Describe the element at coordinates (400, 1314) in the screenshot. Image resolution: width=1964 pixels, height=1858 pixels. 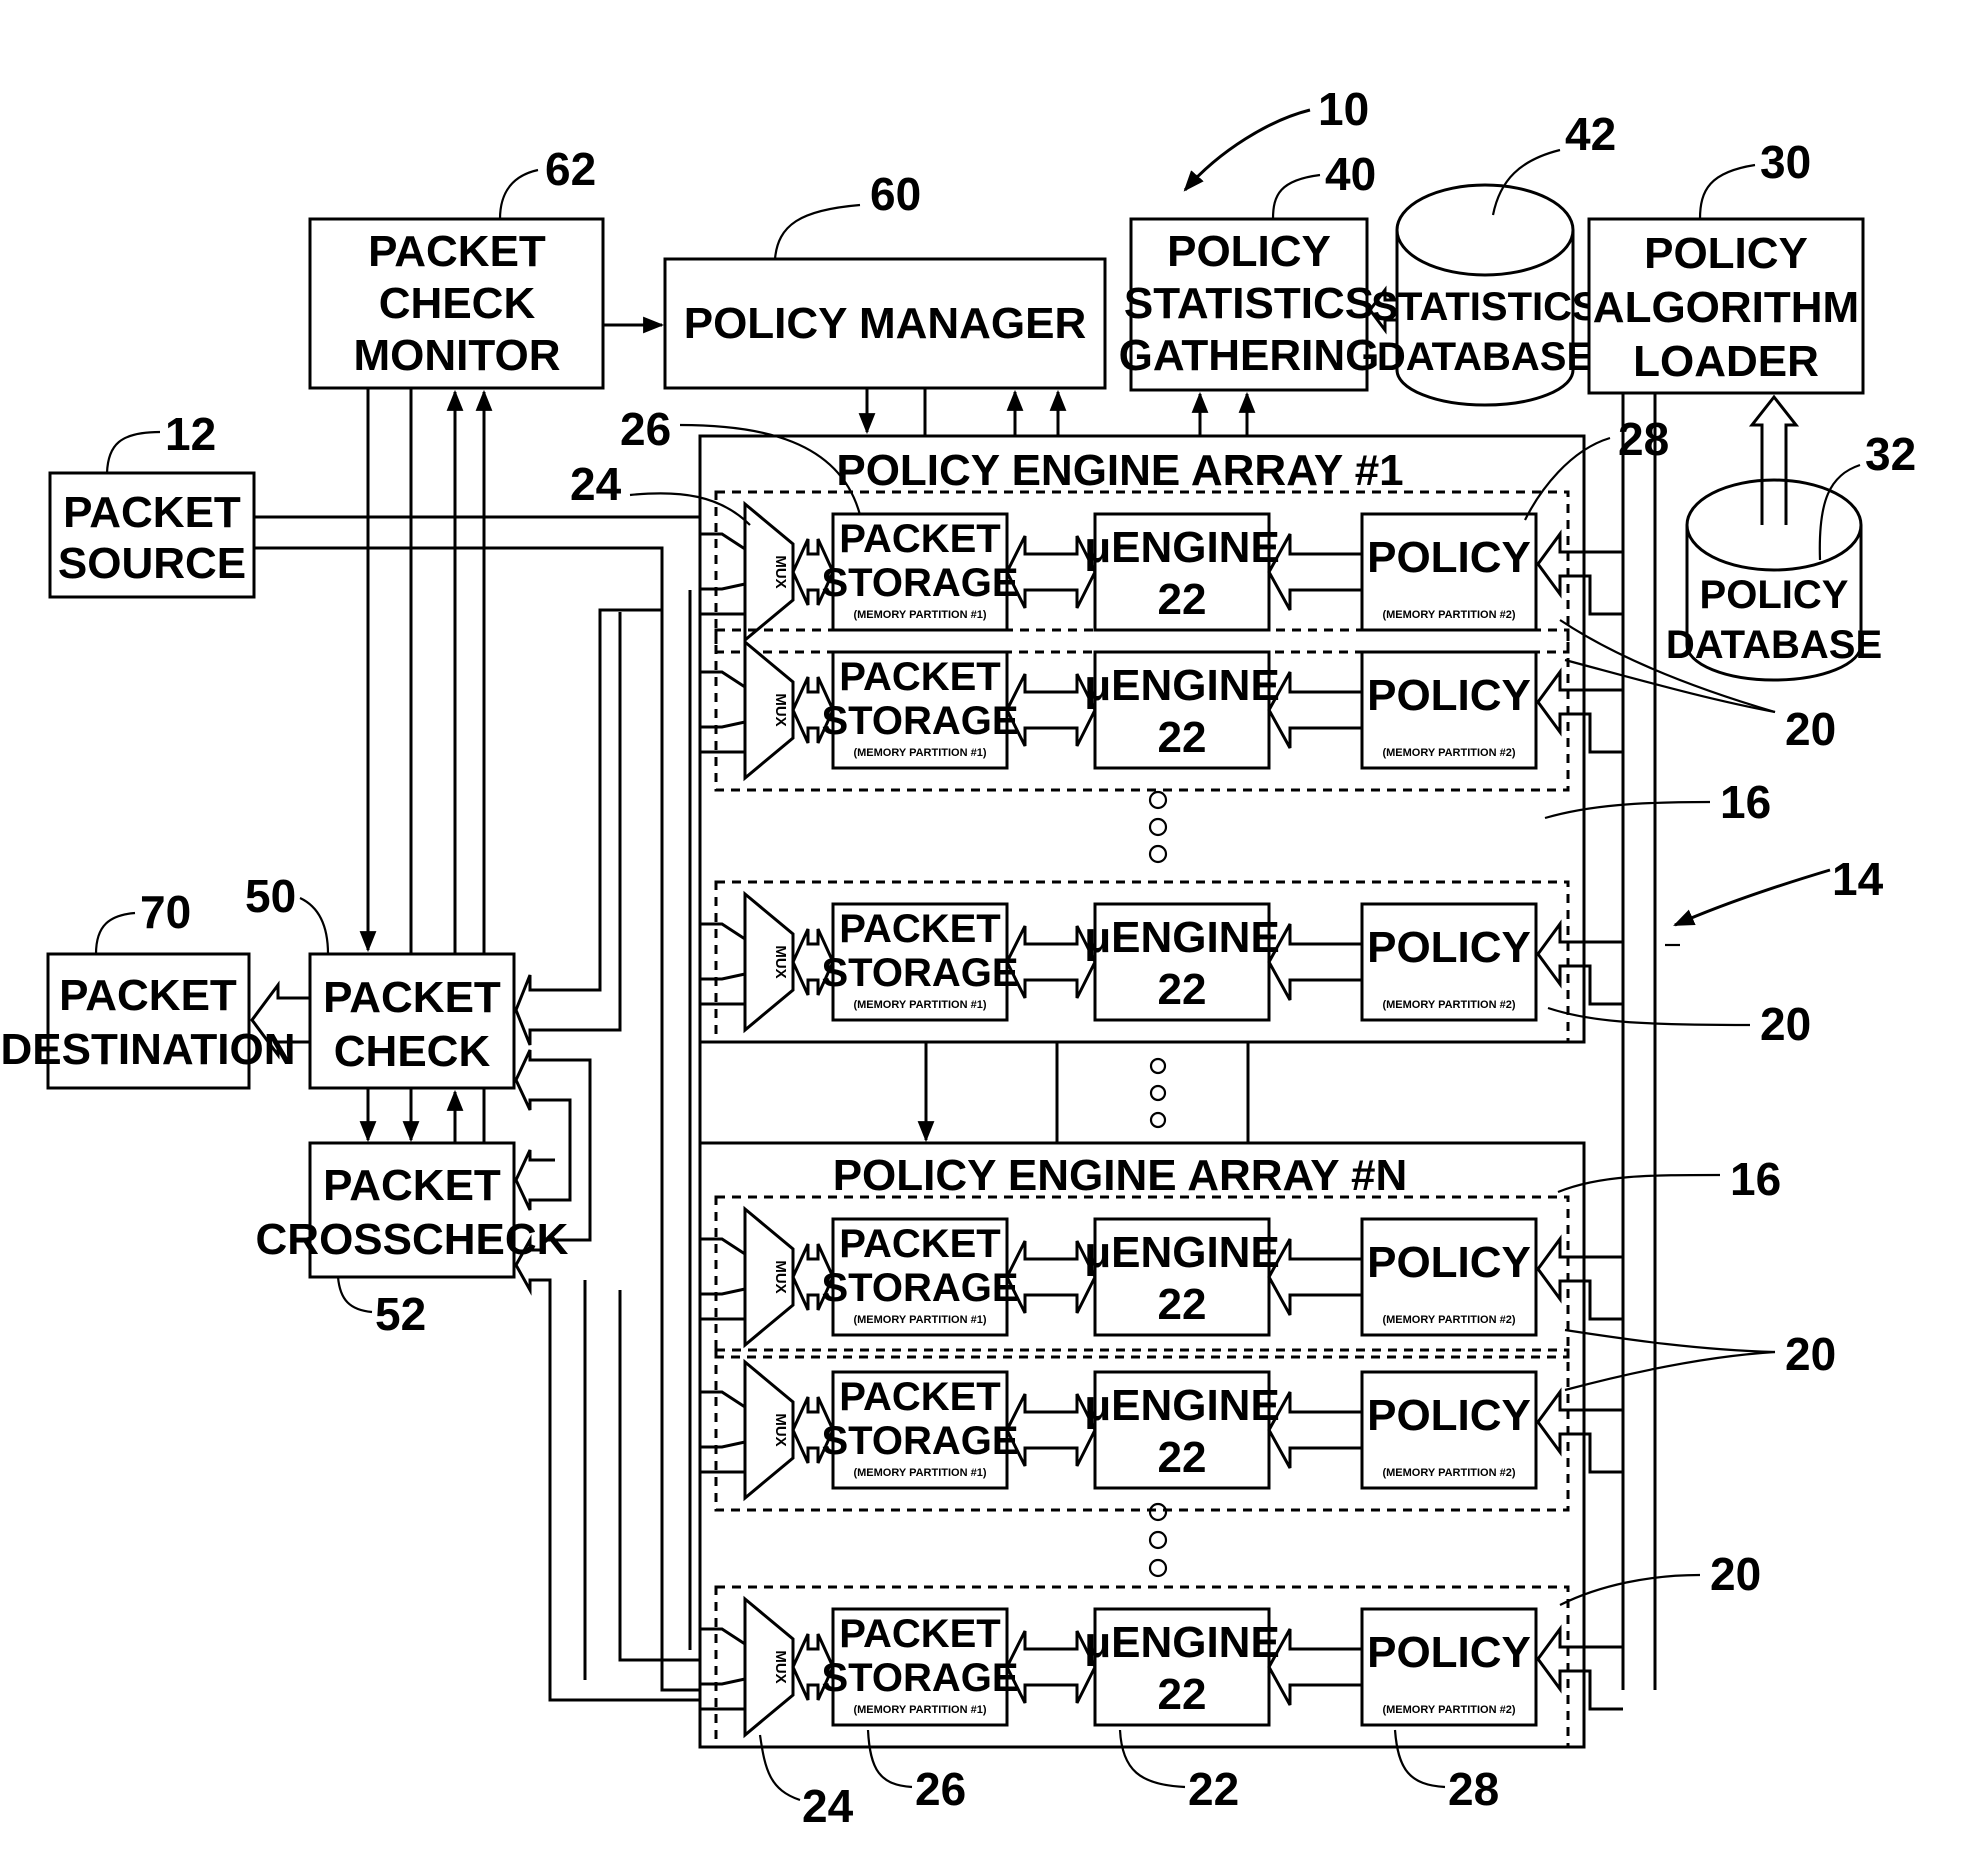
I see `ref-52: 52` at that location.